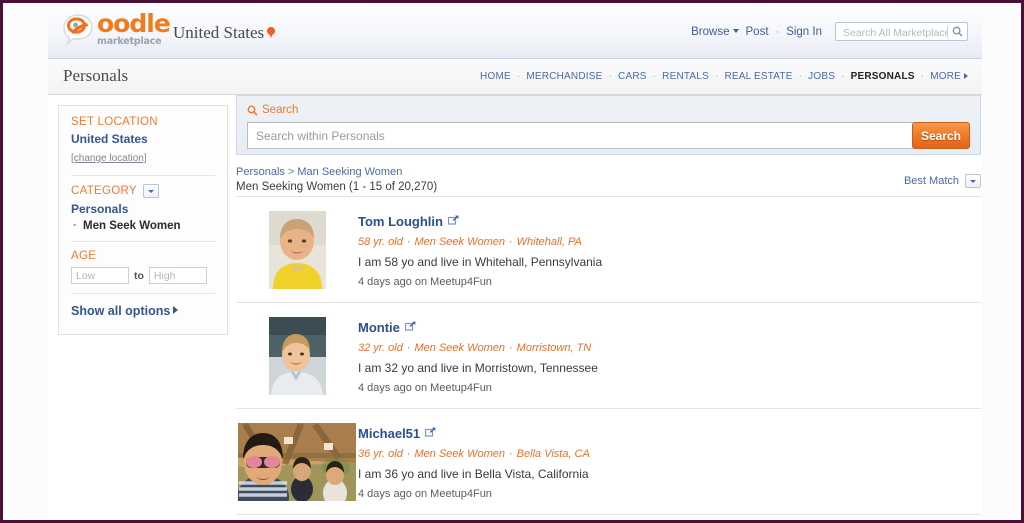  I want to click on sort-label: Best Match, so click(931, 181).